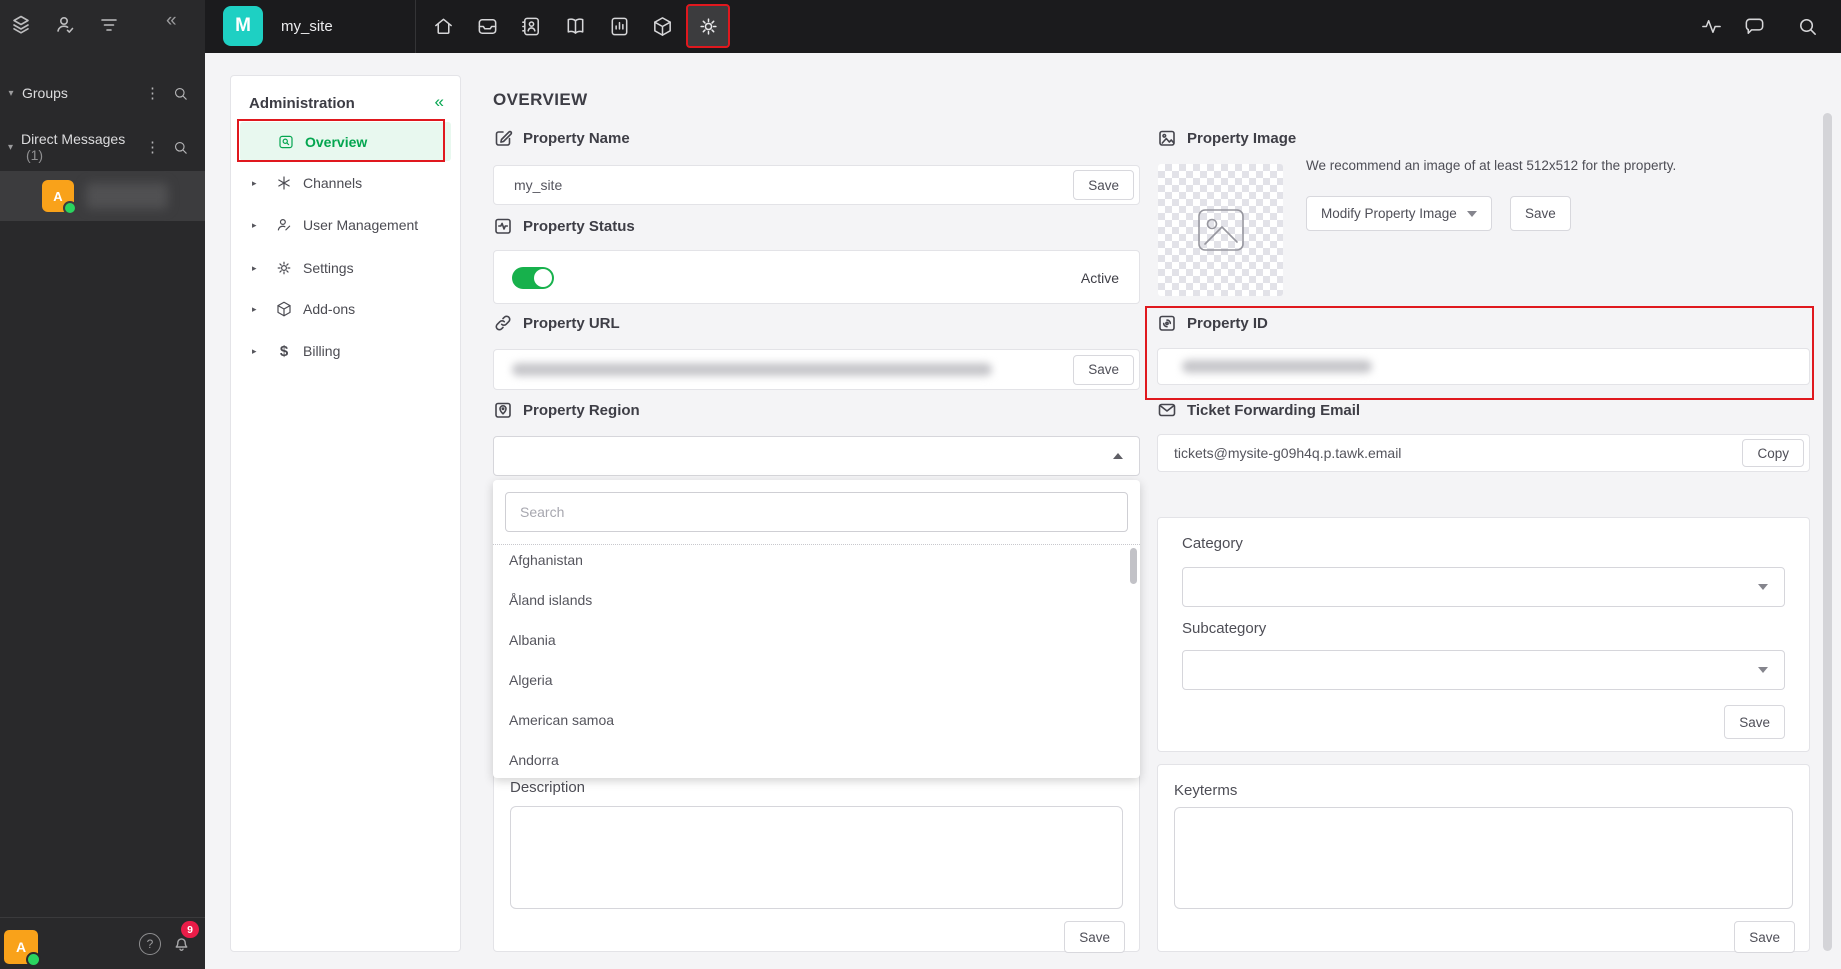  I want to click on property-url-heading: Property URL, so click(556, 323).